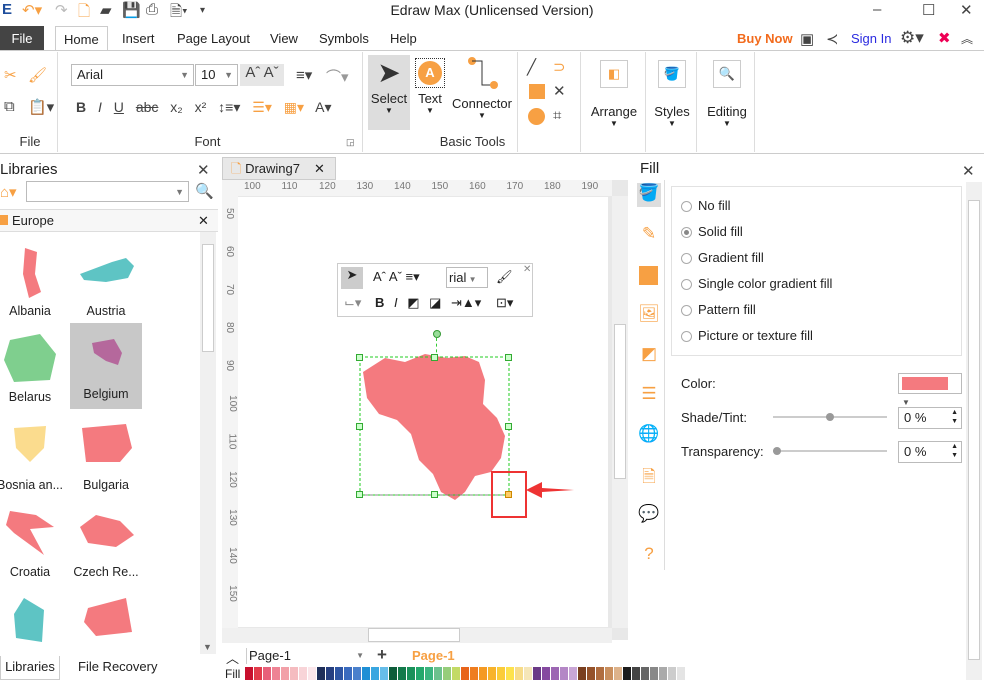 This screenshot has width=984, height=681. What do you see at coordinates (930, 452) in the screenshot?
I see `transparency-input: 0 % ▲ ▼` at bounding box center [930, 452].